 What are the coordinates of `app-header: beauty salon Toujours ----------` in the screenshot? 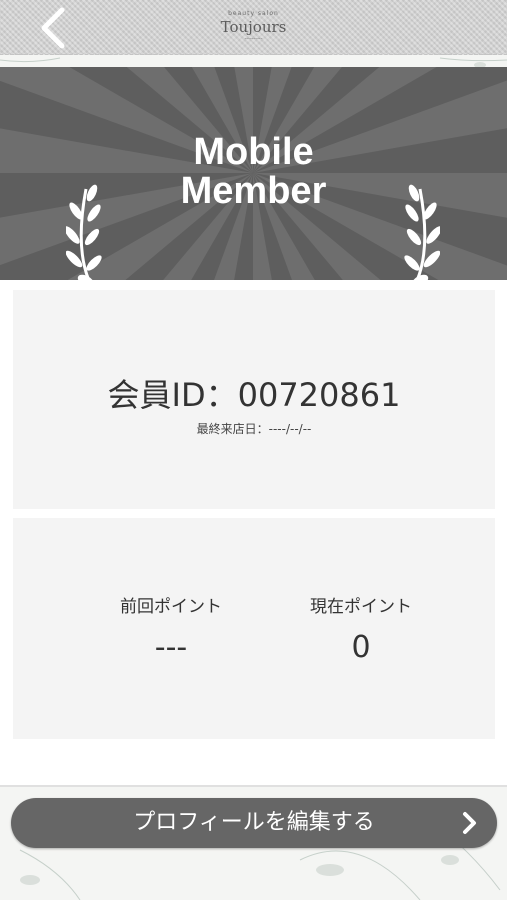 It's located at (253, 27).